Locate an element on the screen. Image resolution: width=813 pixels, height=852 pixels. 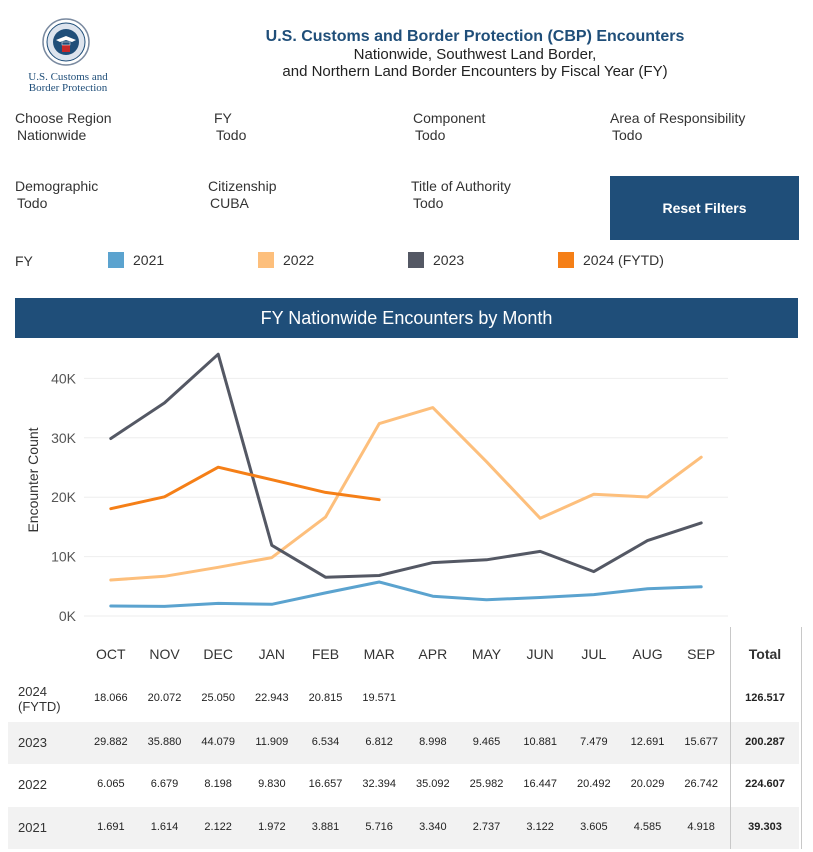
table-cell: 2.737 is located at coordinates (486, 827).